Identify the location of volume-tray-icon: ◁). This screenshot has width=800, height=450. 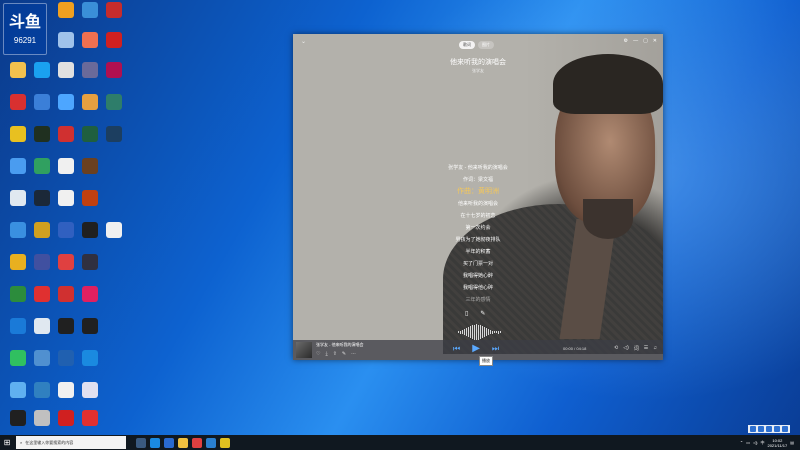
(755, 442).